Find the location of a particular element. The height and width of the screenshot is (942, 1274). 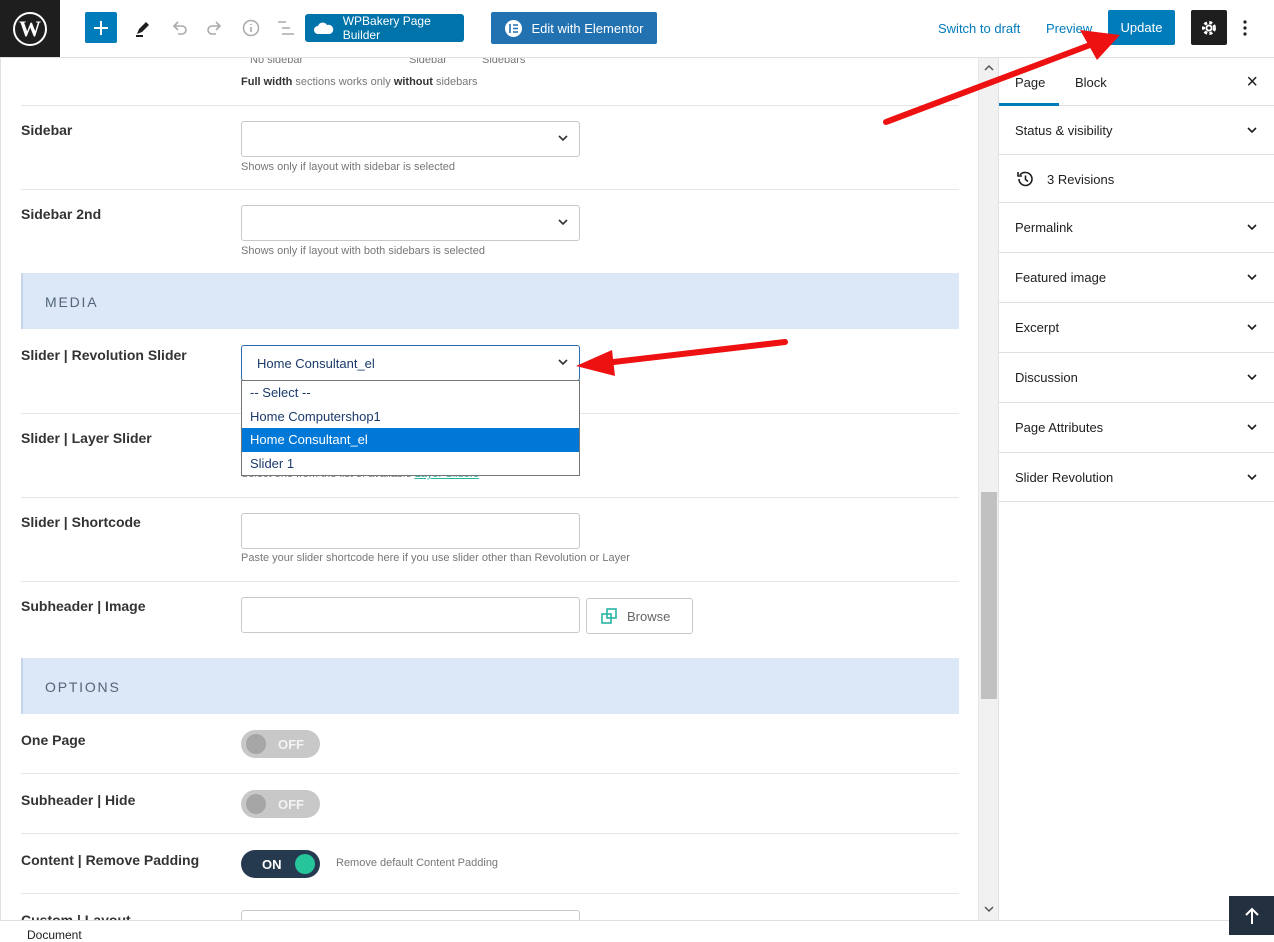

arrow-up-icon is located at coordinates (1251, 915).